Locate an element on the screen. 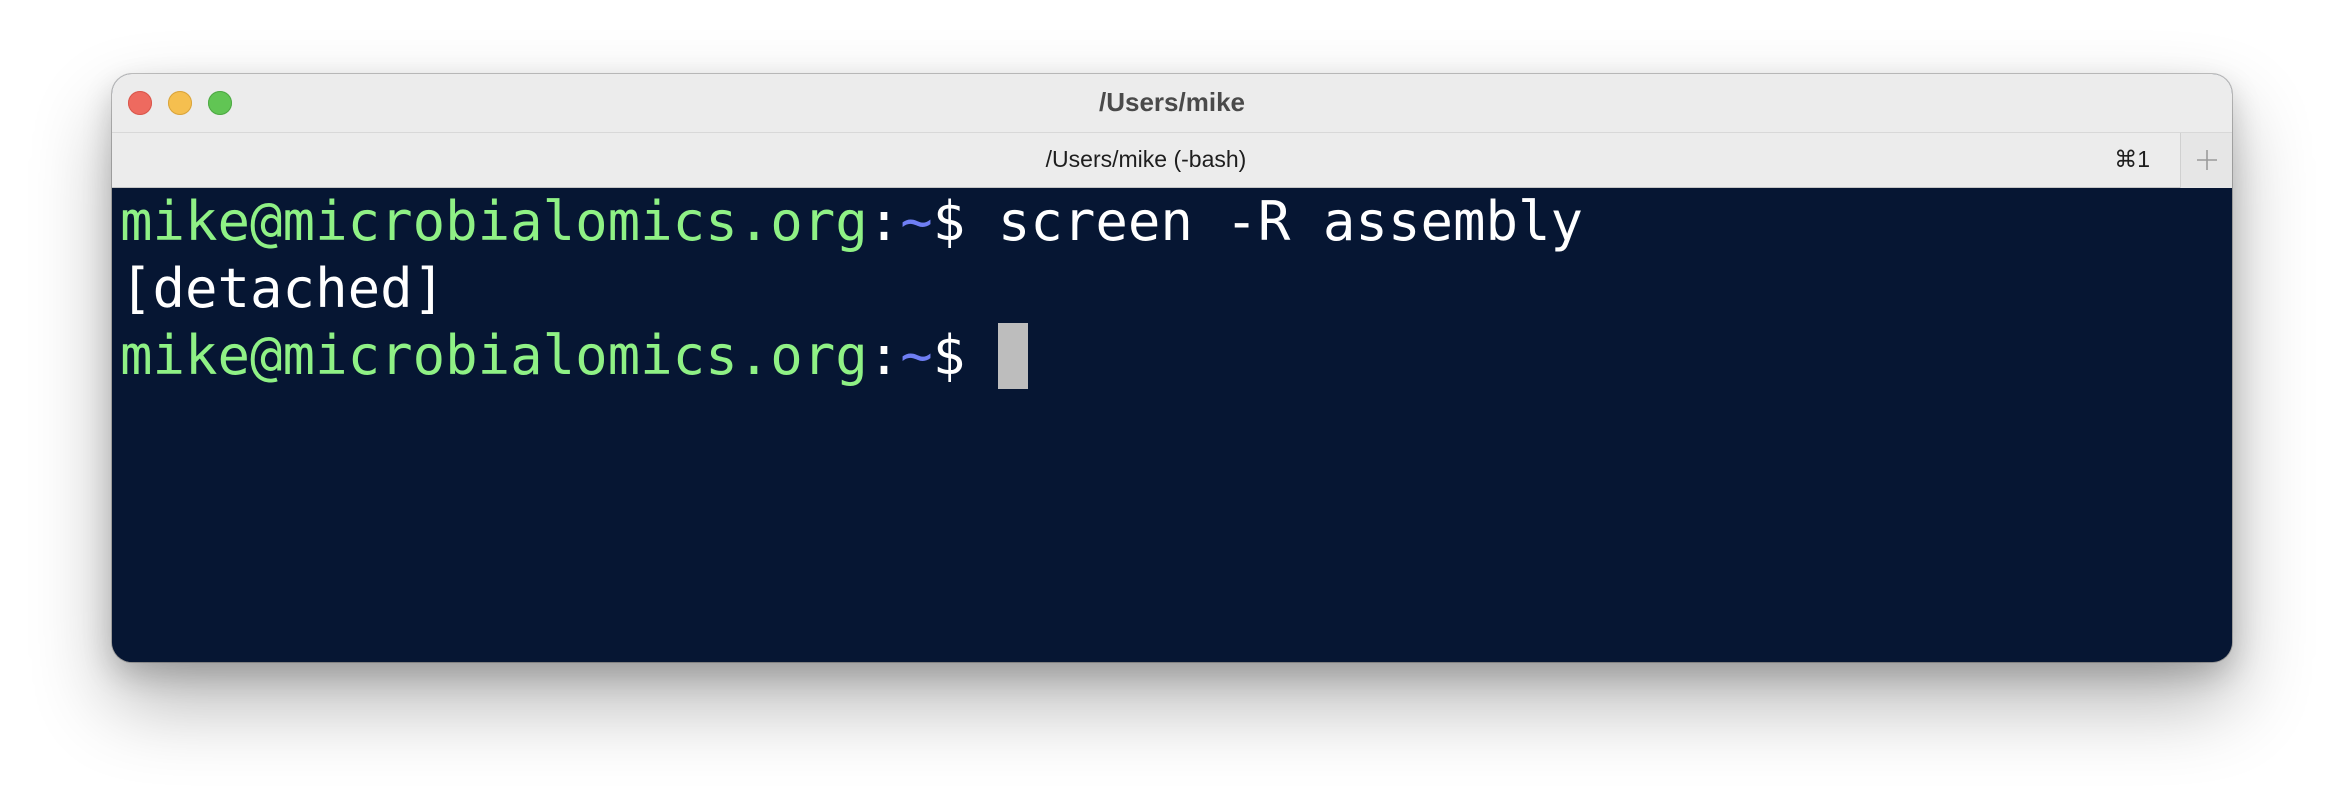  new-tab-button is located at coordinates (2206, 160).